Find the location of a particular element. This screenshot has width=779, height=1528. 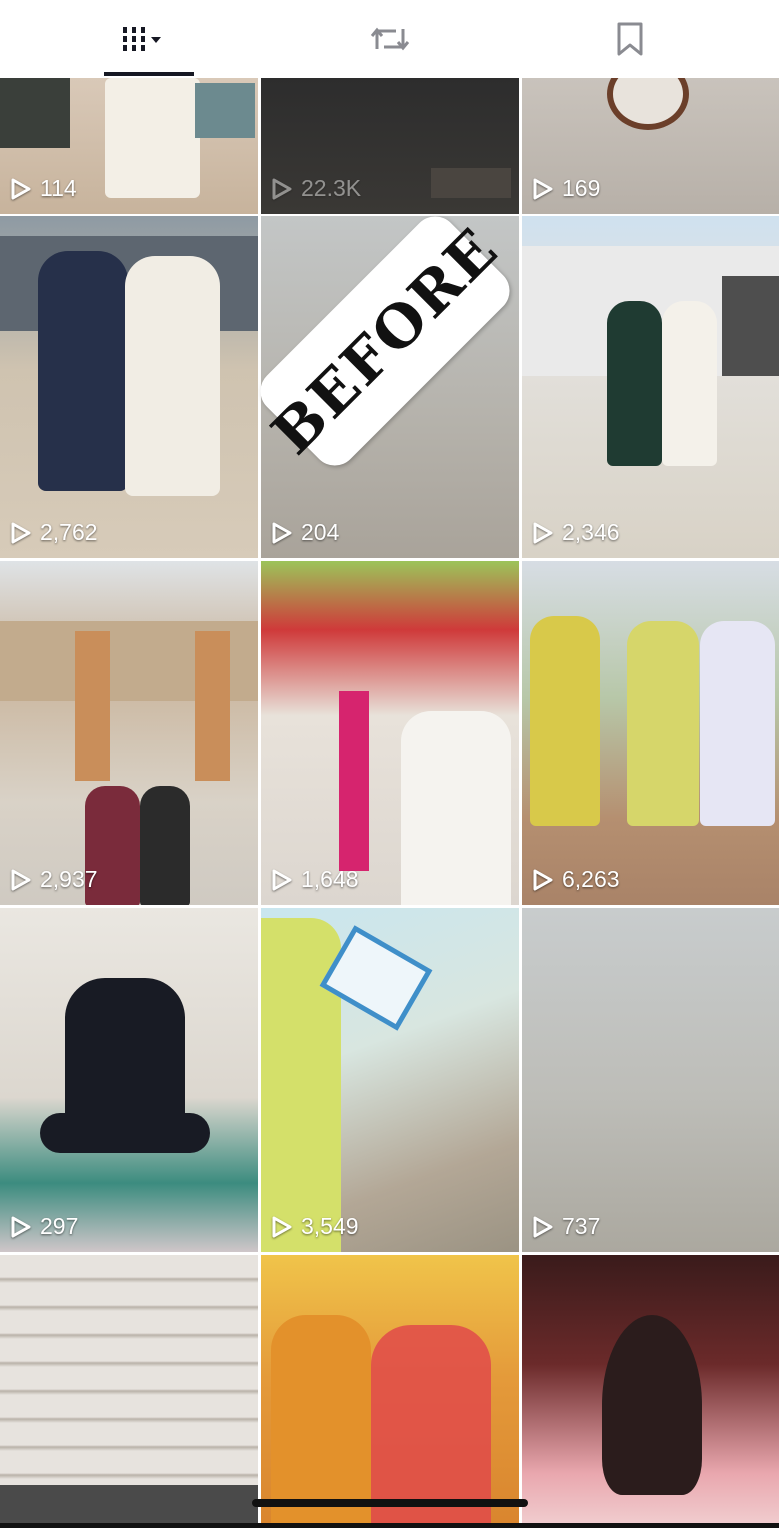

profile-tab-bar is located at coordinates (389, 39).